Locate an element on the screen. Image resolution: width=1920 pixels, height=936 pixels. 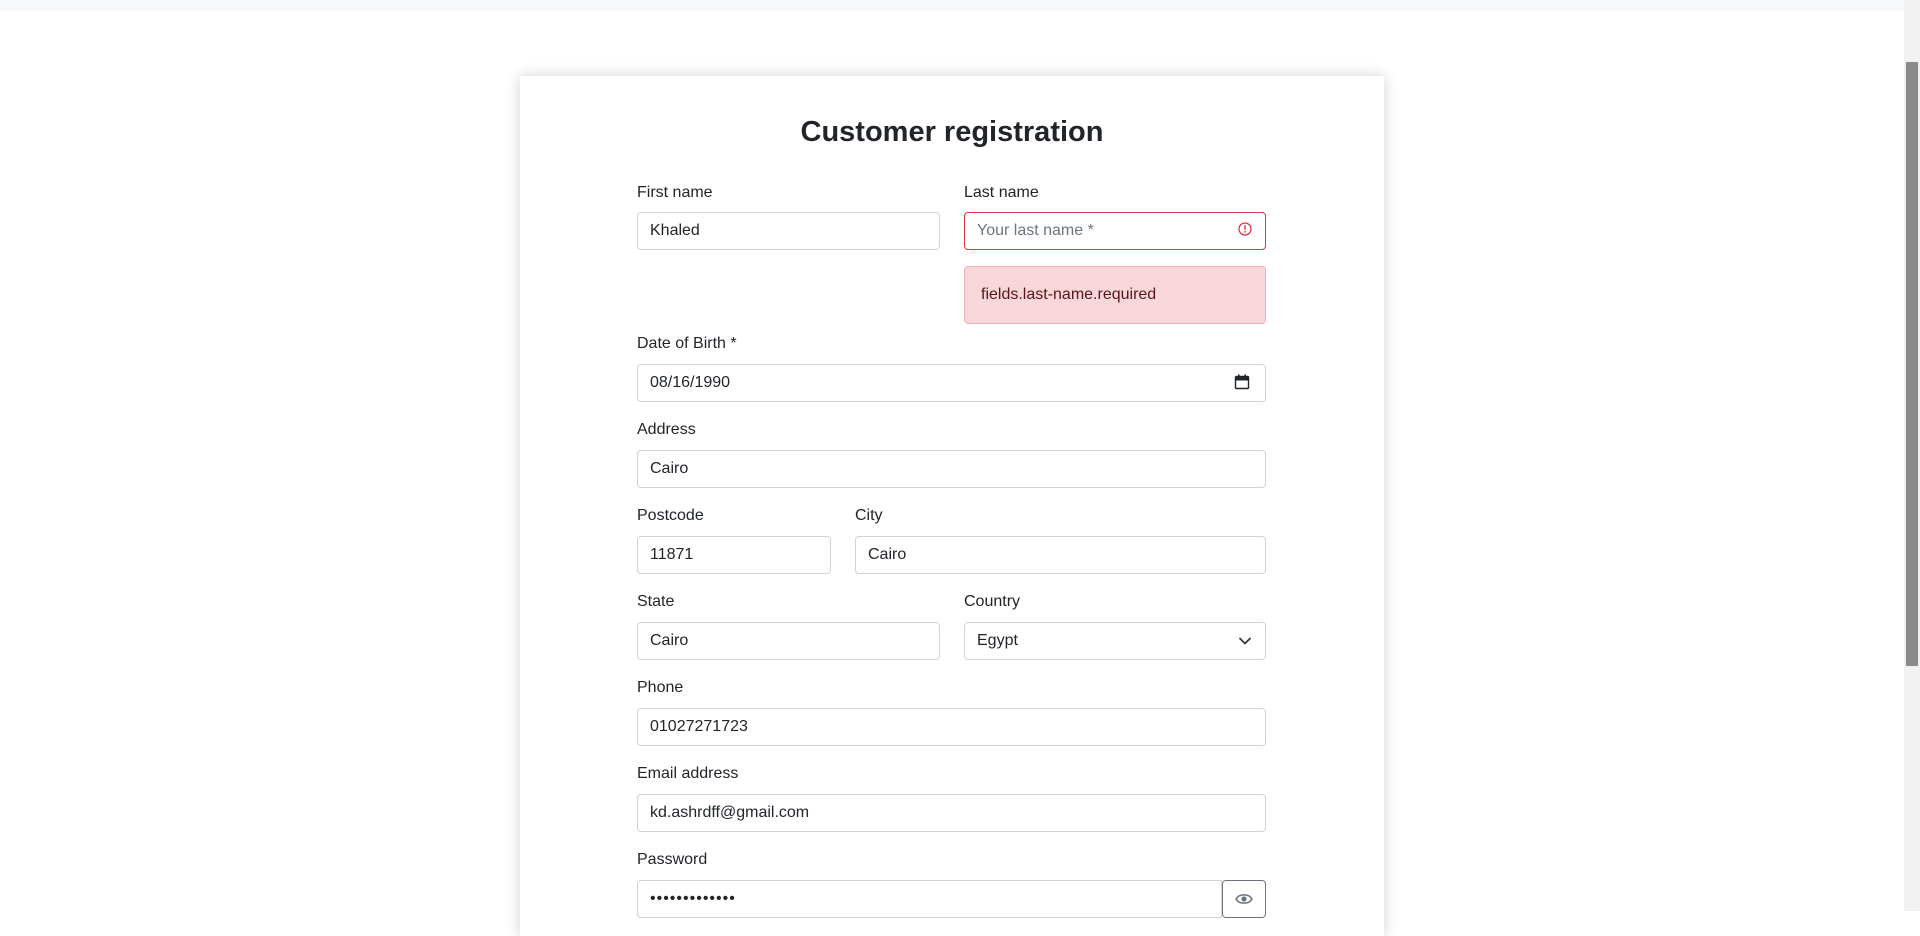
city-input is located at coordinates (1060, 555).